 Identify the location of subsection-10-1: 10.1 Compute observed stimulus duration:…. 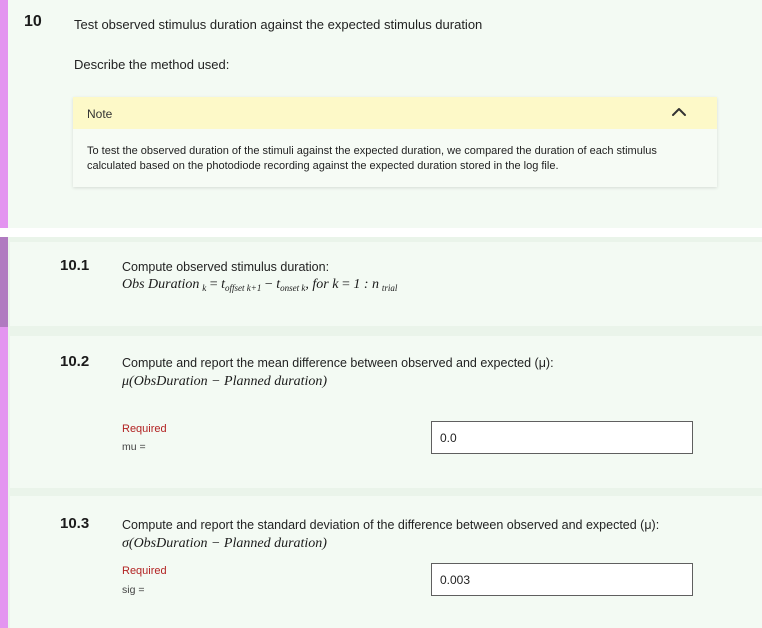
(386, 284).